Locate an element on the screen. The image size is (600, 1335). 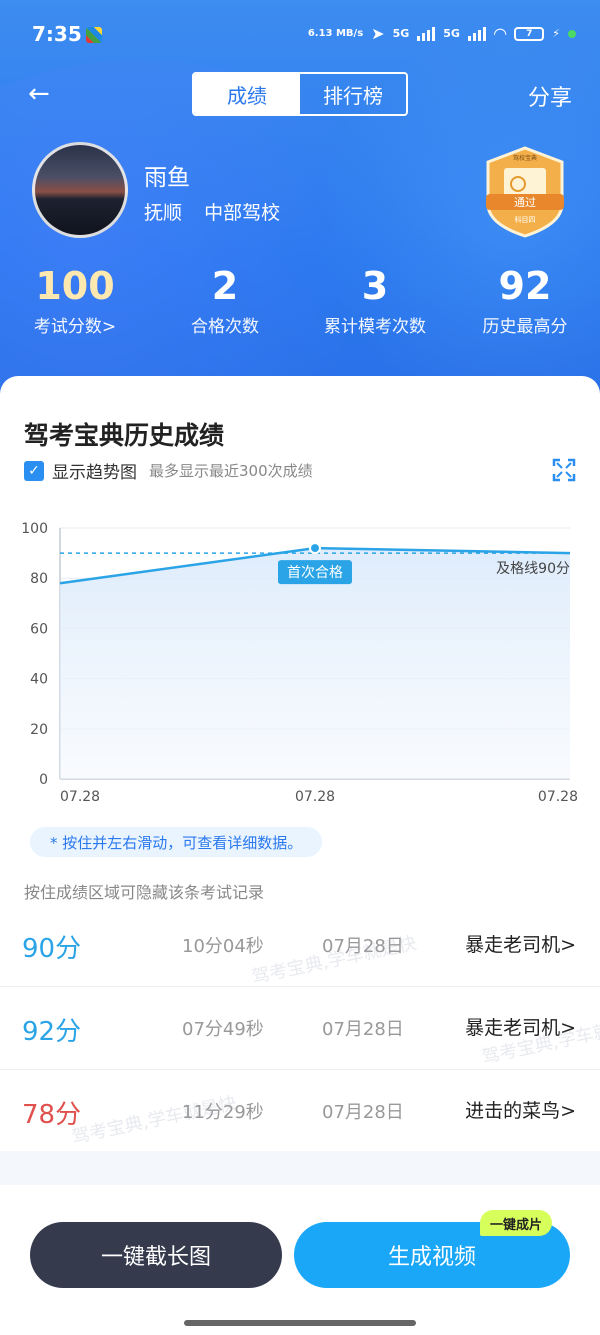
record-row: 92分 07分49秒 07月28日 暴走老司机> is located at coordinates (300, 1028).